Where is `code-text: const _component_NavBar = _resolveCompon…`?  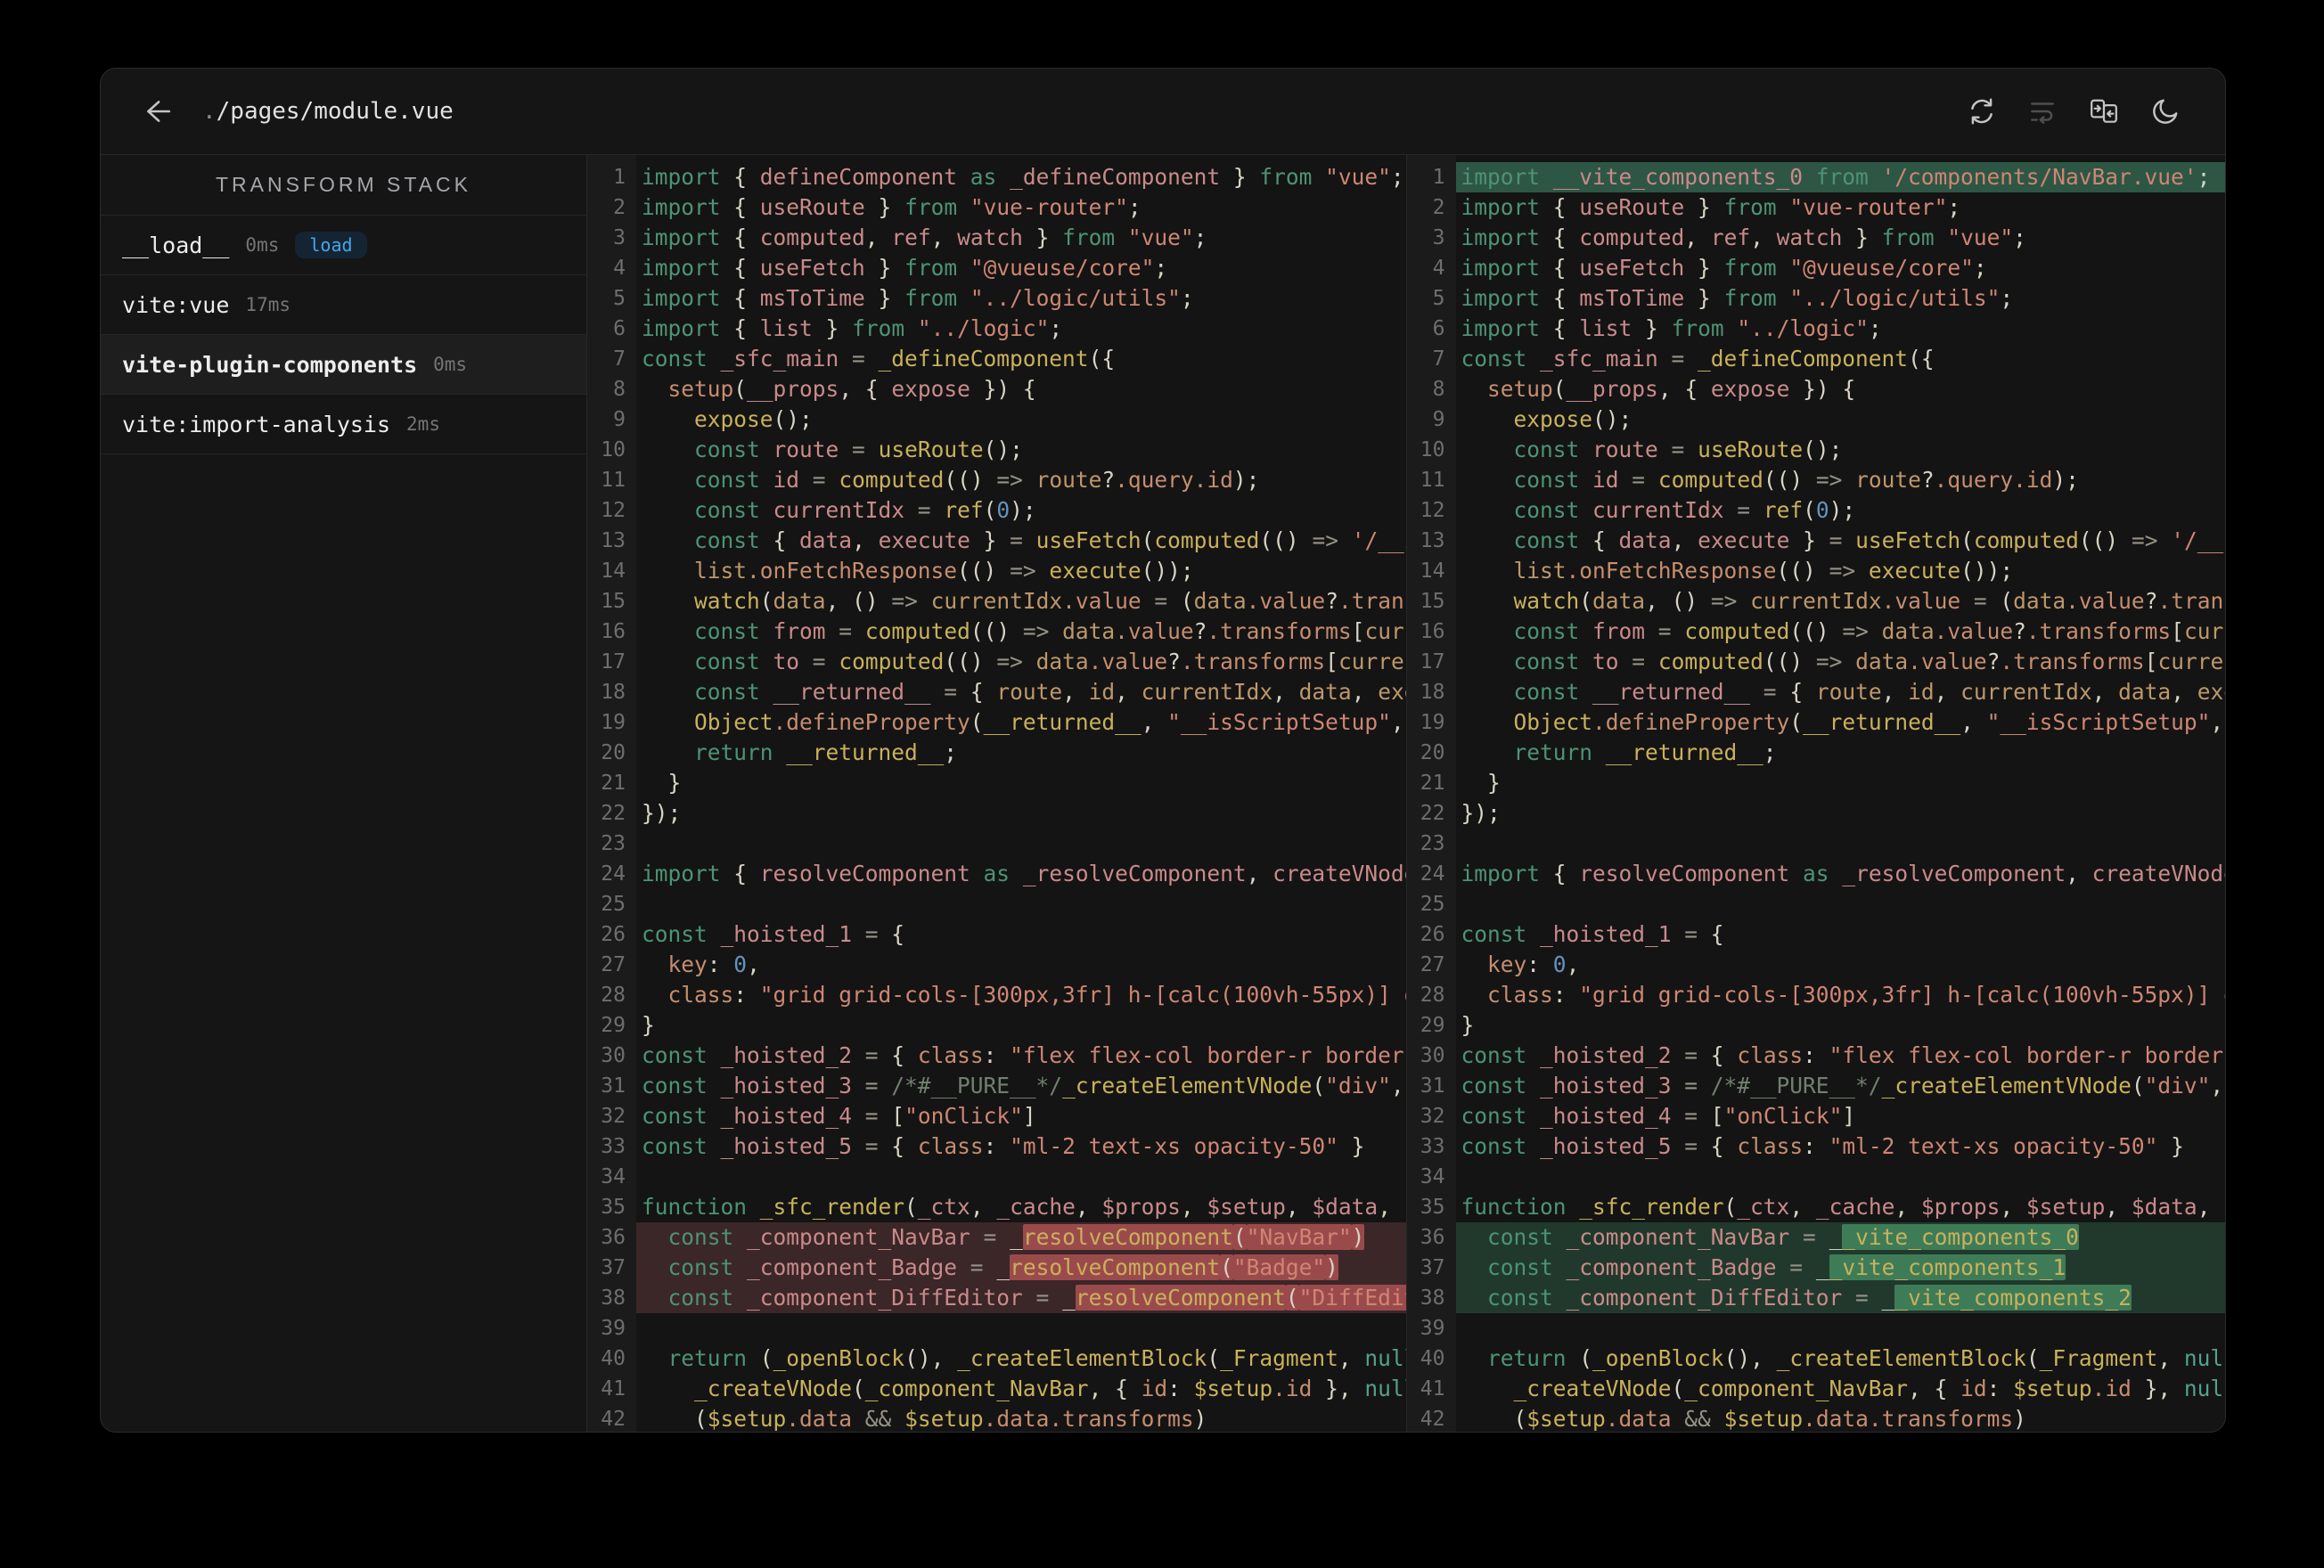 code-text: const _component_NavBar = _resolveCompon… is located at coordinates (1021, 1237).